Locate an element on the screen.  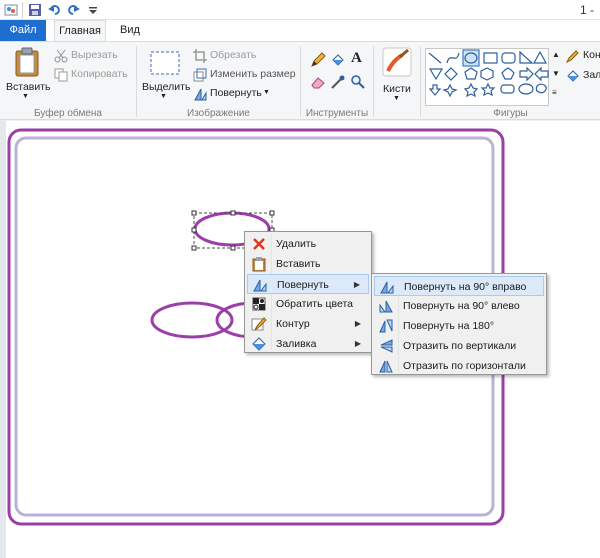
shapes-gallery is located at coordinates (487, 77).